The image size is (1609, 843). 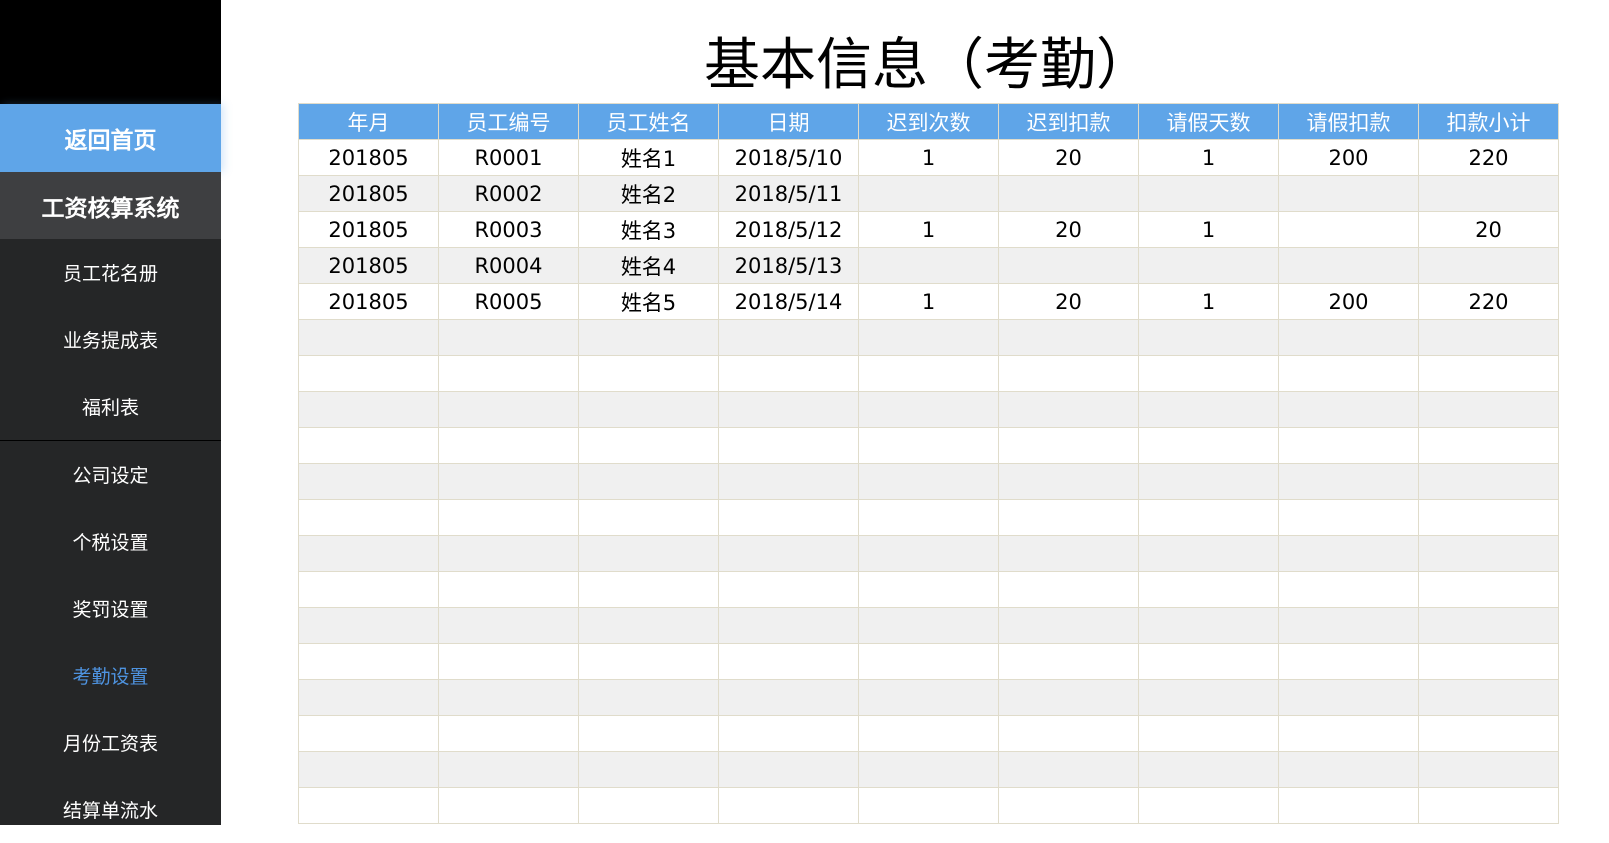 I want to click on table-cell: 姓名2, so click(x=648, y=193).